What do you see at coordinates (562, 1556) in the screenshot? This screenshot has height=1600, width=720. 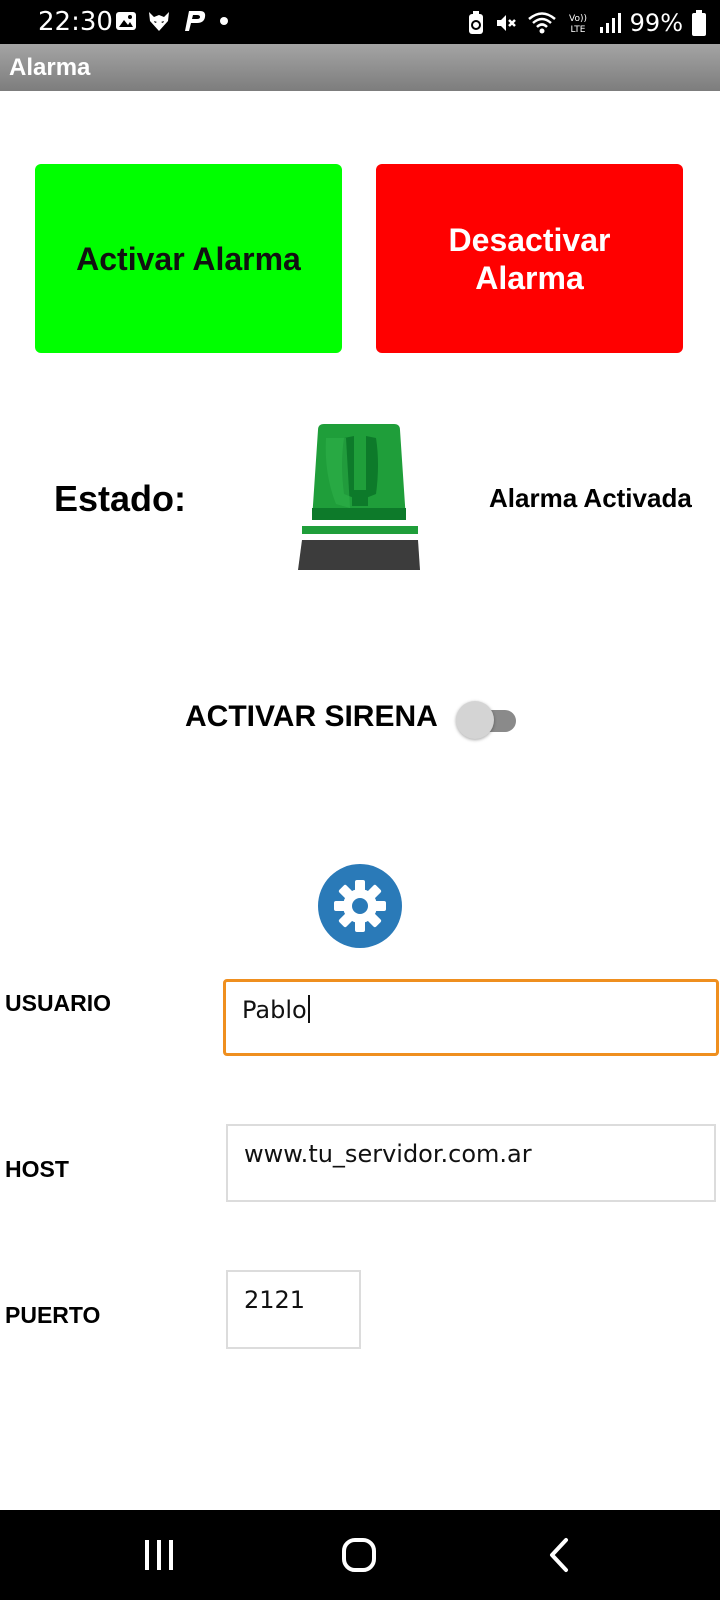 I see `back-icon` at bounding box center [562, 1556].